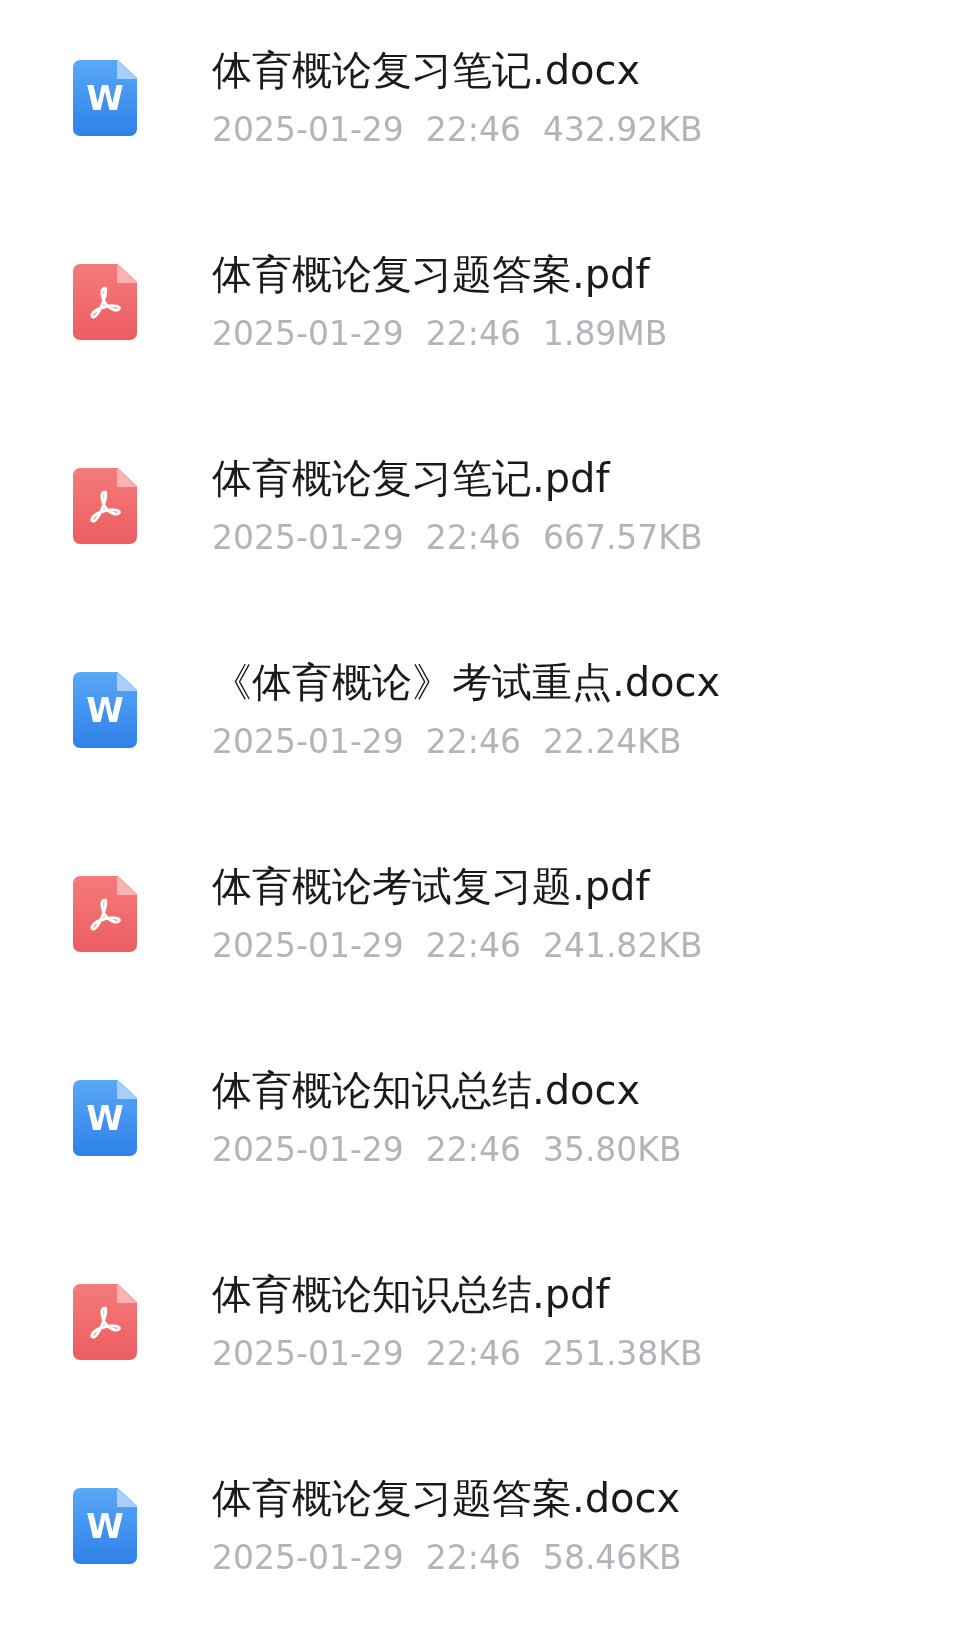 The image size is (971, 1640). Describe the element at coordinates (447, 1089) in the screenshot. I see `file-name: 体育概论知识总结.docx` at that location.